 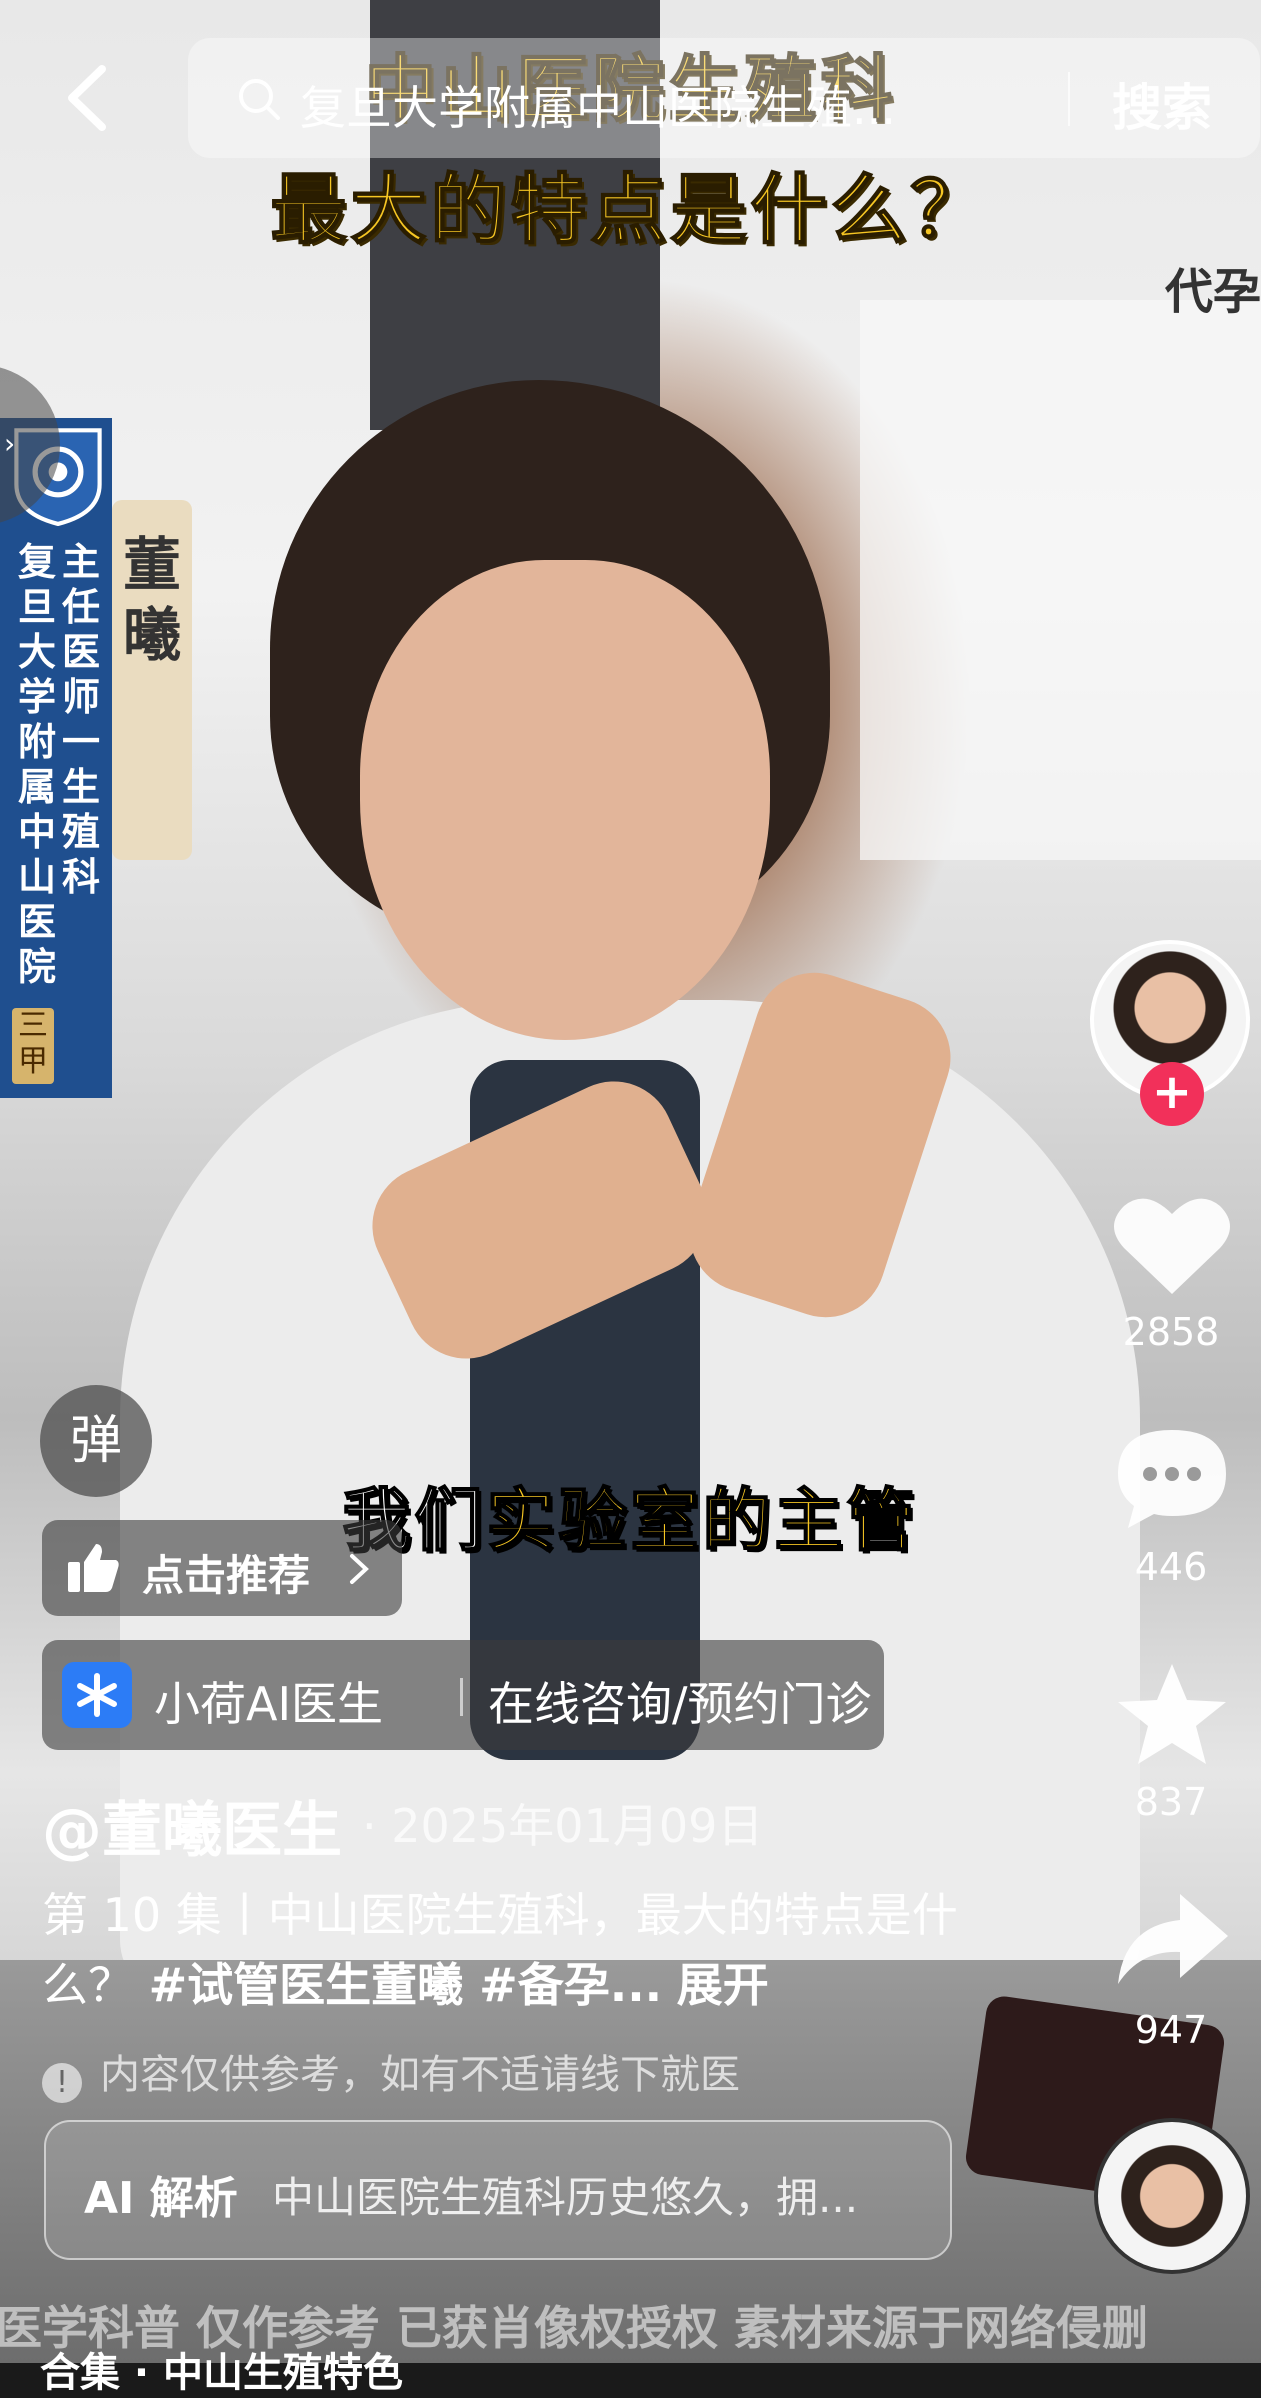 What do you see at coordinates (88, 98) in the screenshot?
I see `back-arrow-icon` at bounding box center [88, 98].